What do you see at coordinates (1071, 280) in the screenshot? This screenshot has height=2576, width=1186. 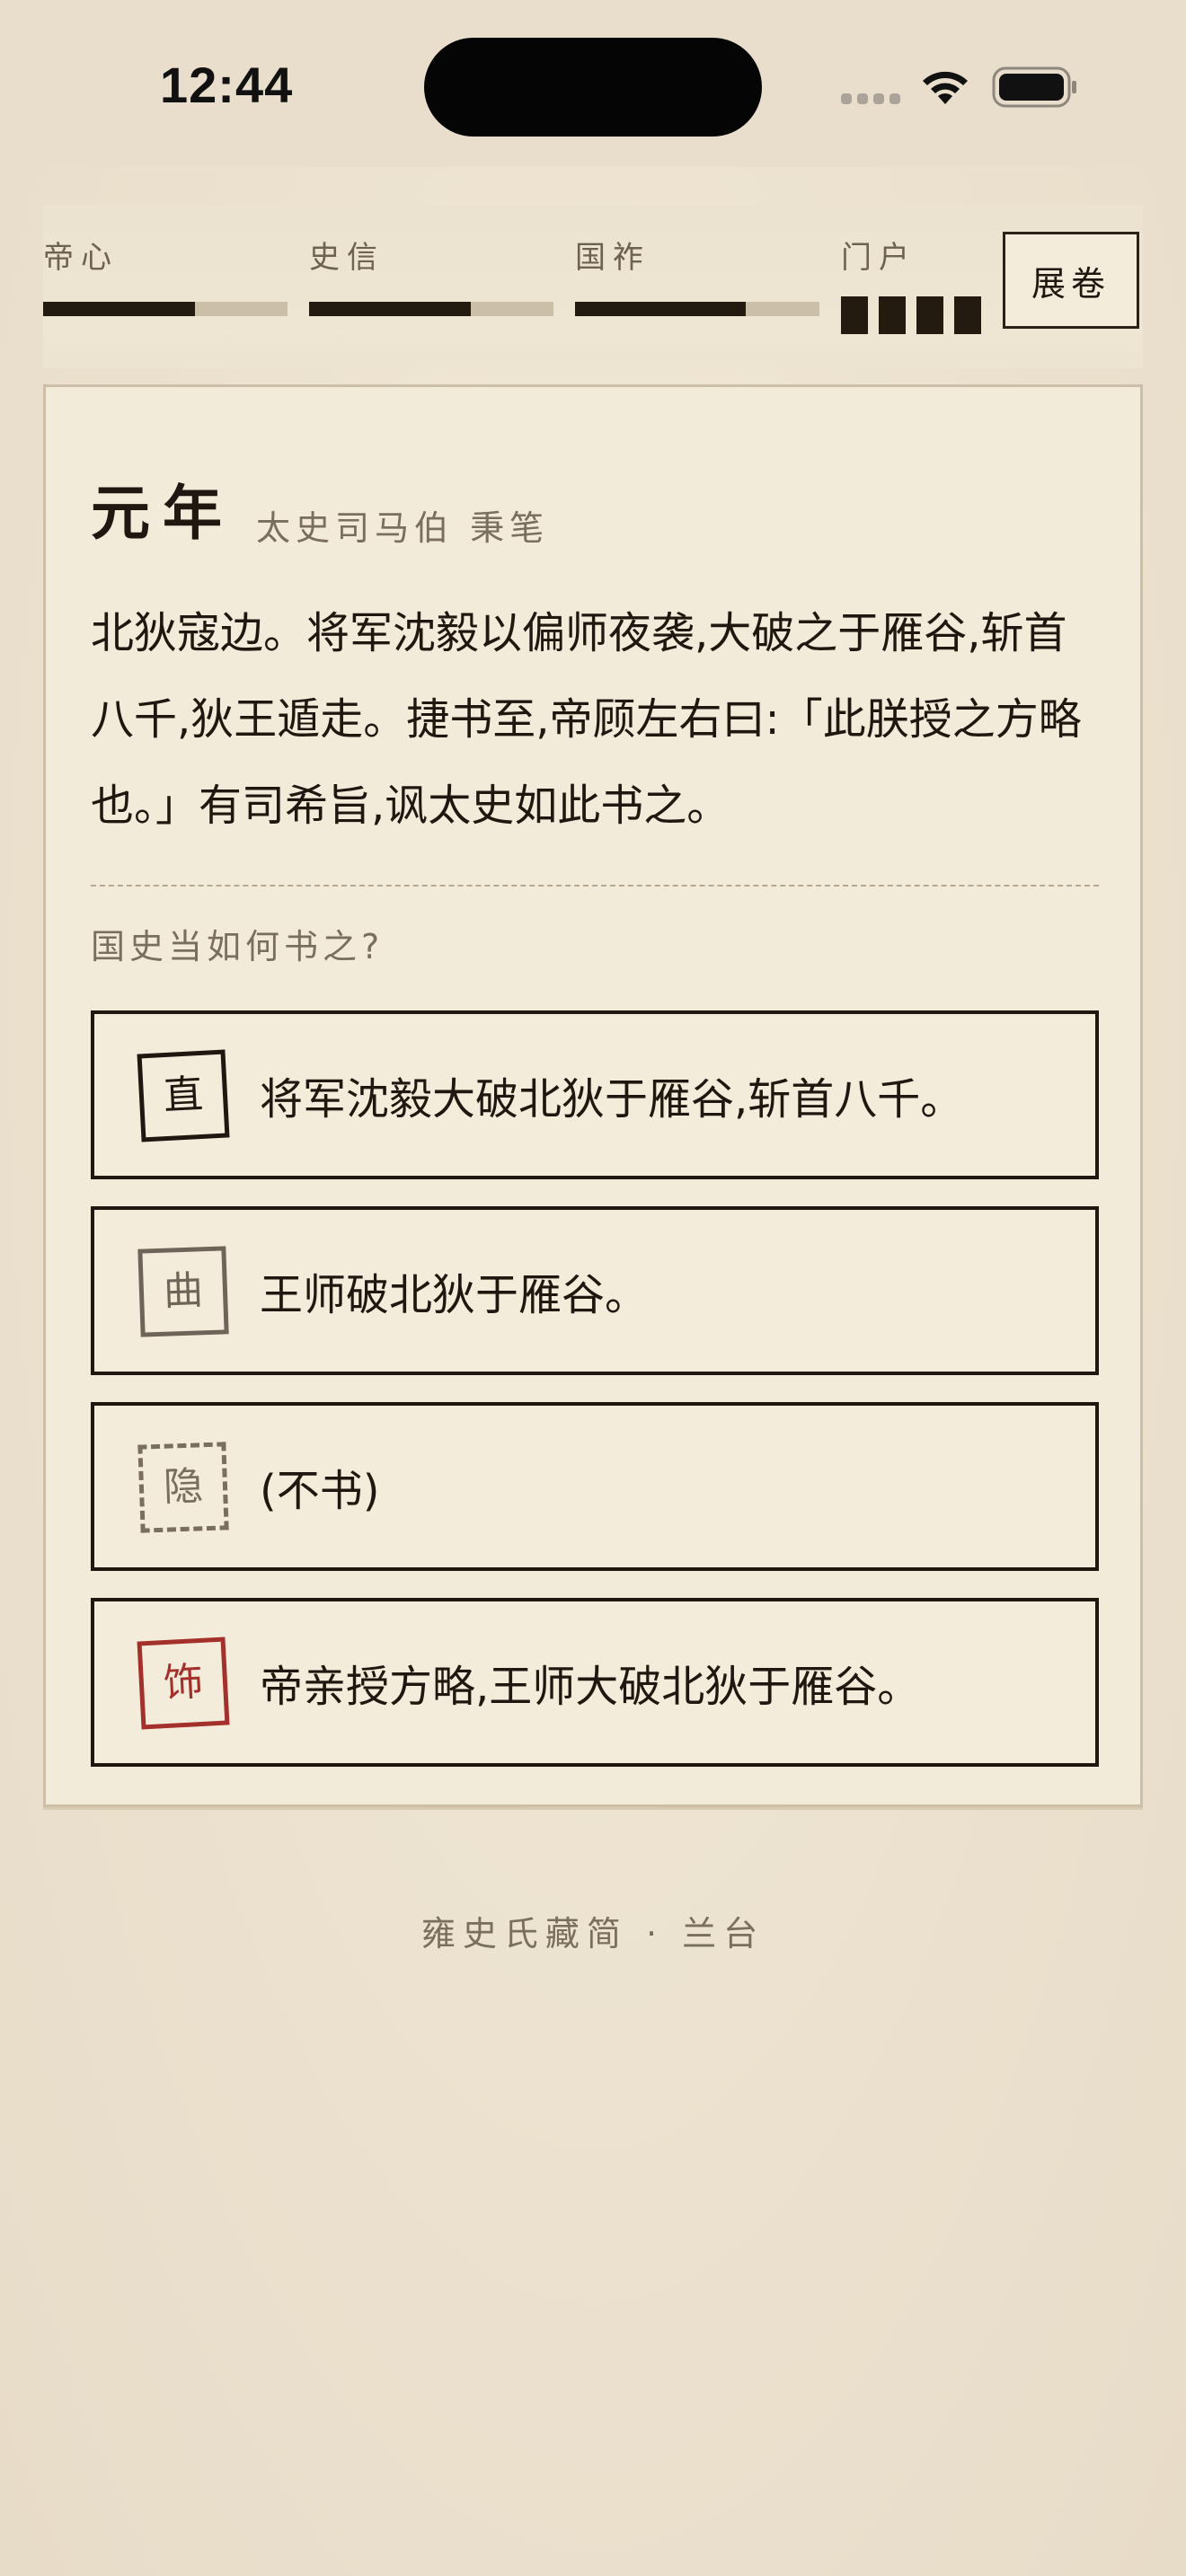 I see `expand-scroll-button: 展卷` at bounding box center [1071, 280].